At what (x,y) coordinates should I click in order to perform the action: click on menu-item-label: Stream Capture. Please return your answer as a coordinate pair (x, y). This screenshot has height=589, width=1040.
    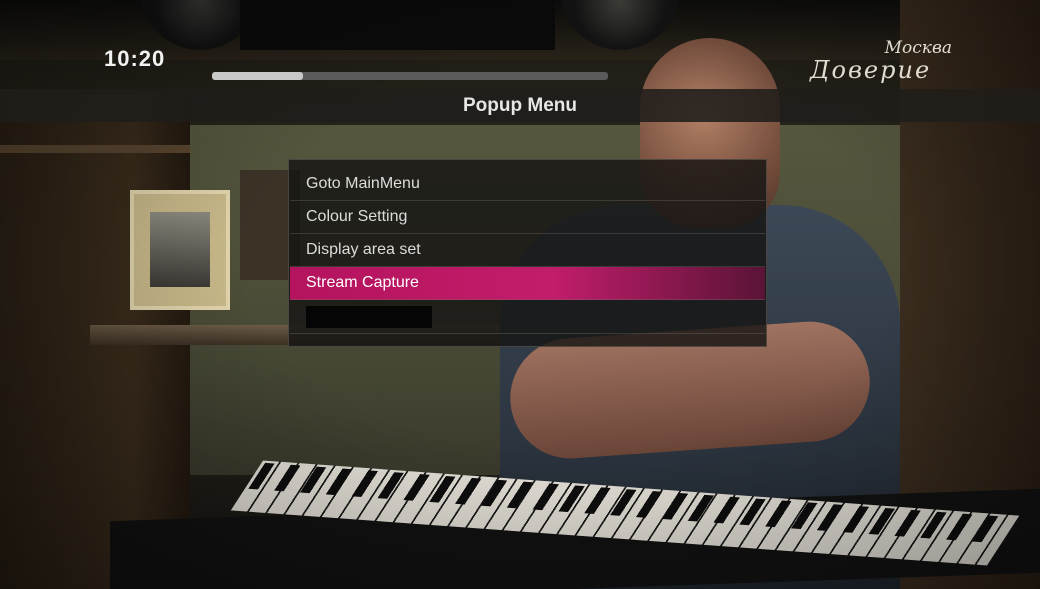
    Looking at the image, I should click on (362, 282).